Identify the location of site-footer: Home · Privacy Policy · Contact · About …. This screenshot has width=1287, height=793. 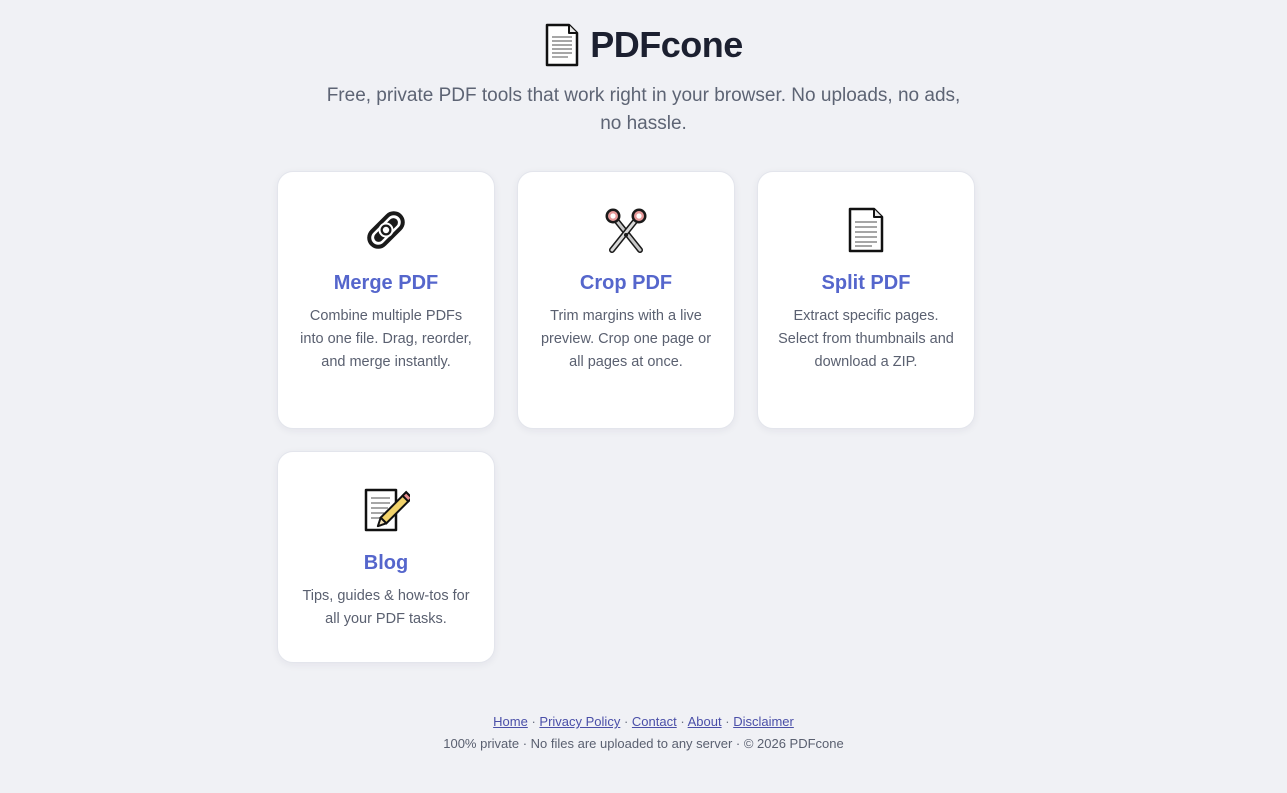
(643, 733).